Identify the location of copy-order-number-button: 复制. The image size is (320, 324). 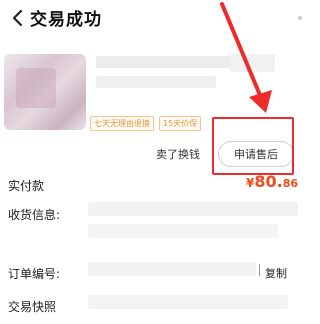
(276, 273).